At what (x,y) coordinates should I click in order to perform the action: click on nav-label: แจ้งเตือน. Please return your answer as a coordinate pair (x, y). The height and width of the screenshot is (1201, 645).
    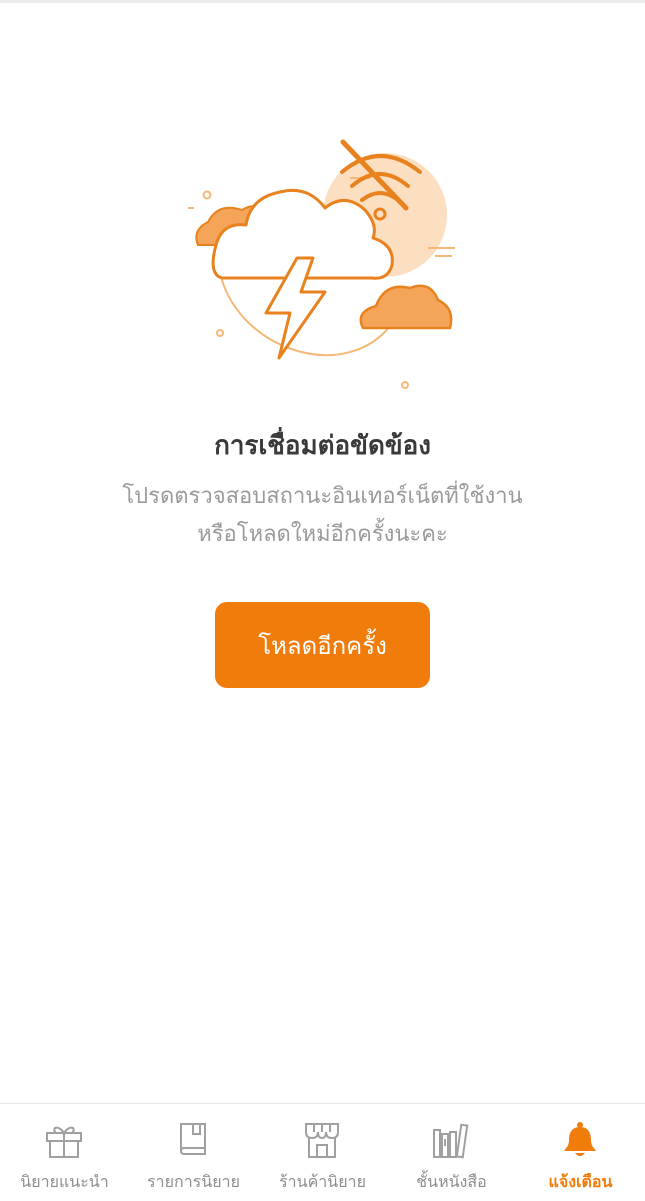
    Looking at the image, I should click on (580, 1181).